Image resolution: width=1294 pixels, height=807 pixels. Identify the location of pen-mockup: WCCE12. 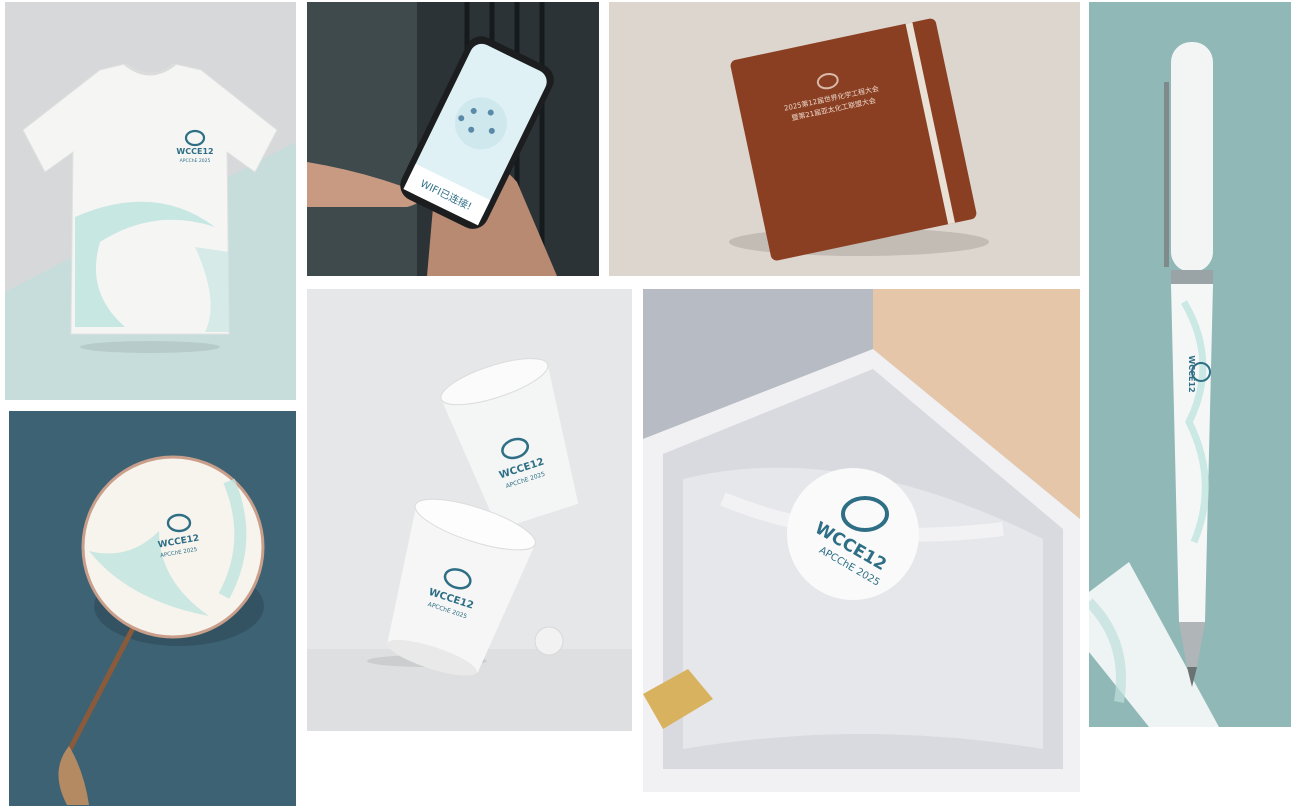
(1190, 364).